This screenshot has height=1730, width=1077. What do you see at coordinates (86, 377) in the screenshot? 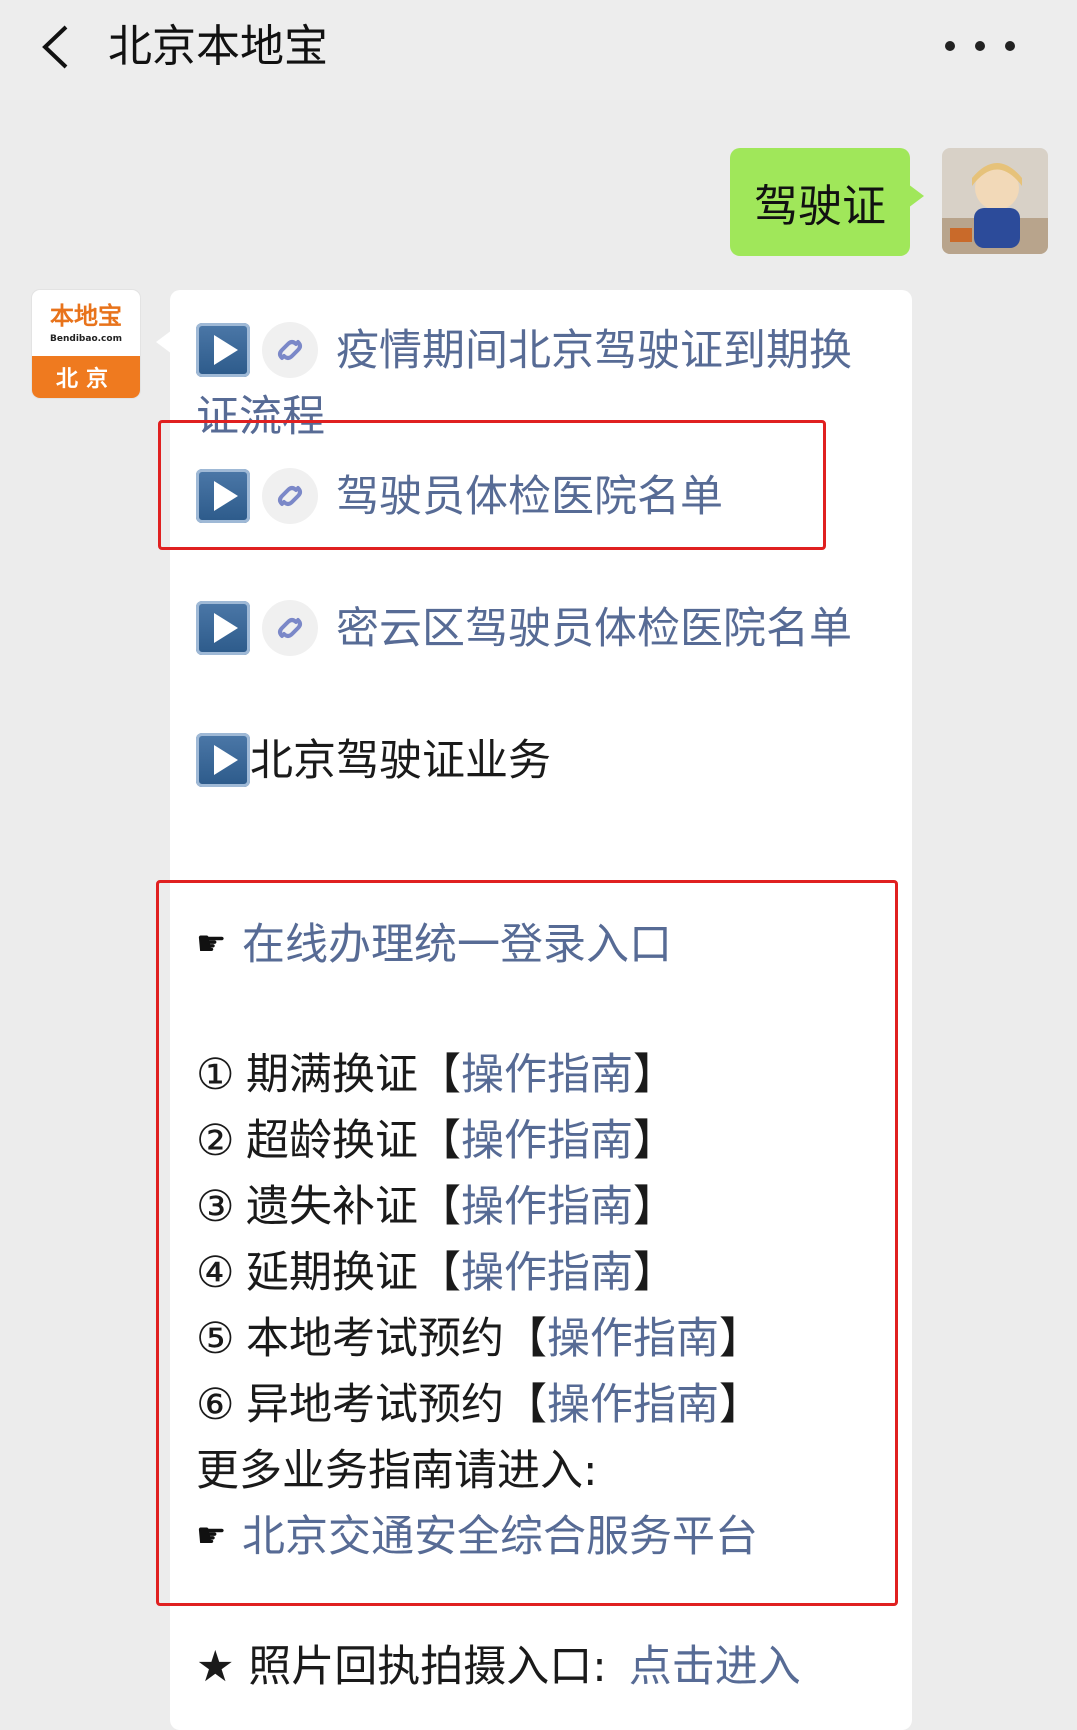
I see `logo-city: 北京` at bounding box center [86, 377].